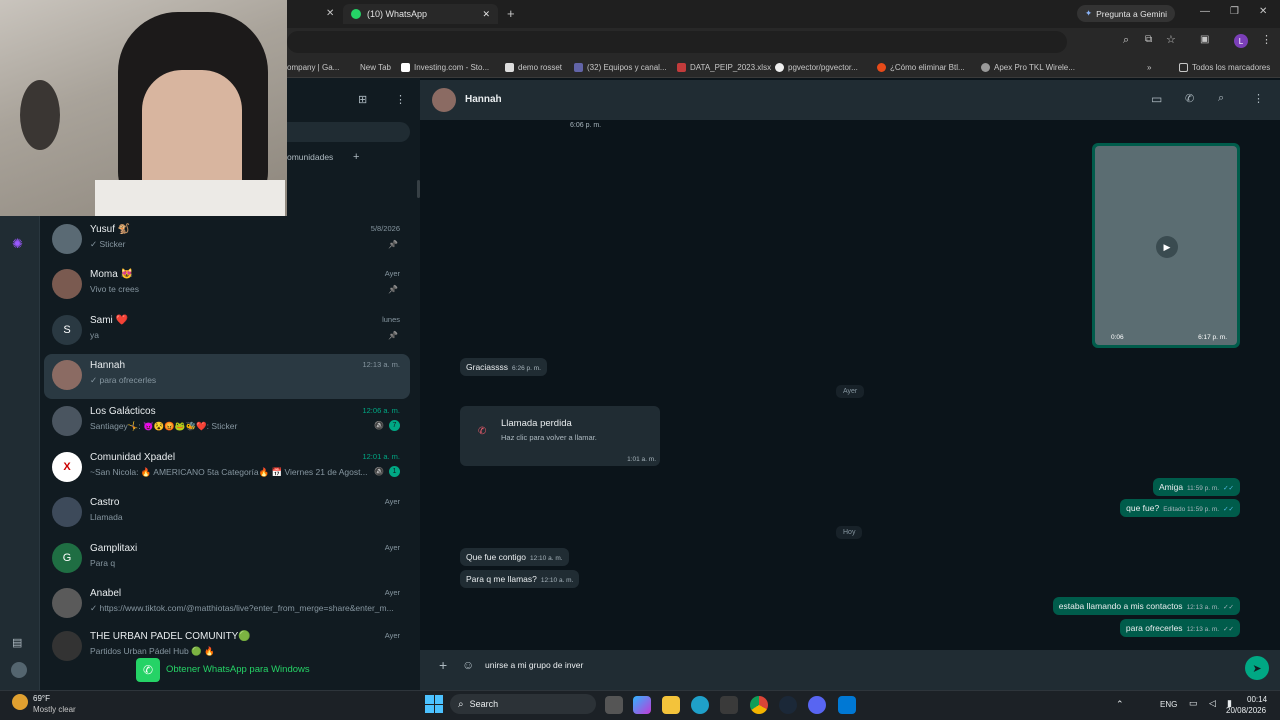  What do you see at coordinates (503, 367) in the screenshot?
I see `incoming-message: Graciassss 6:26 p. m.` at bounding box center [503, 367].